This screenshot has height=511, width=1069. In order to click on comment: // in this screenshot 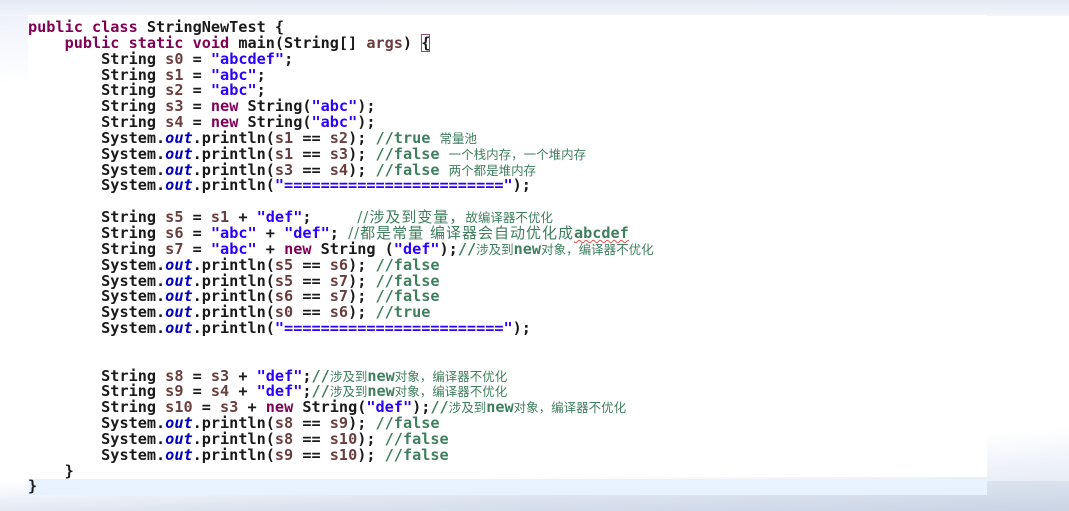, I will do `click(467, 248)`.